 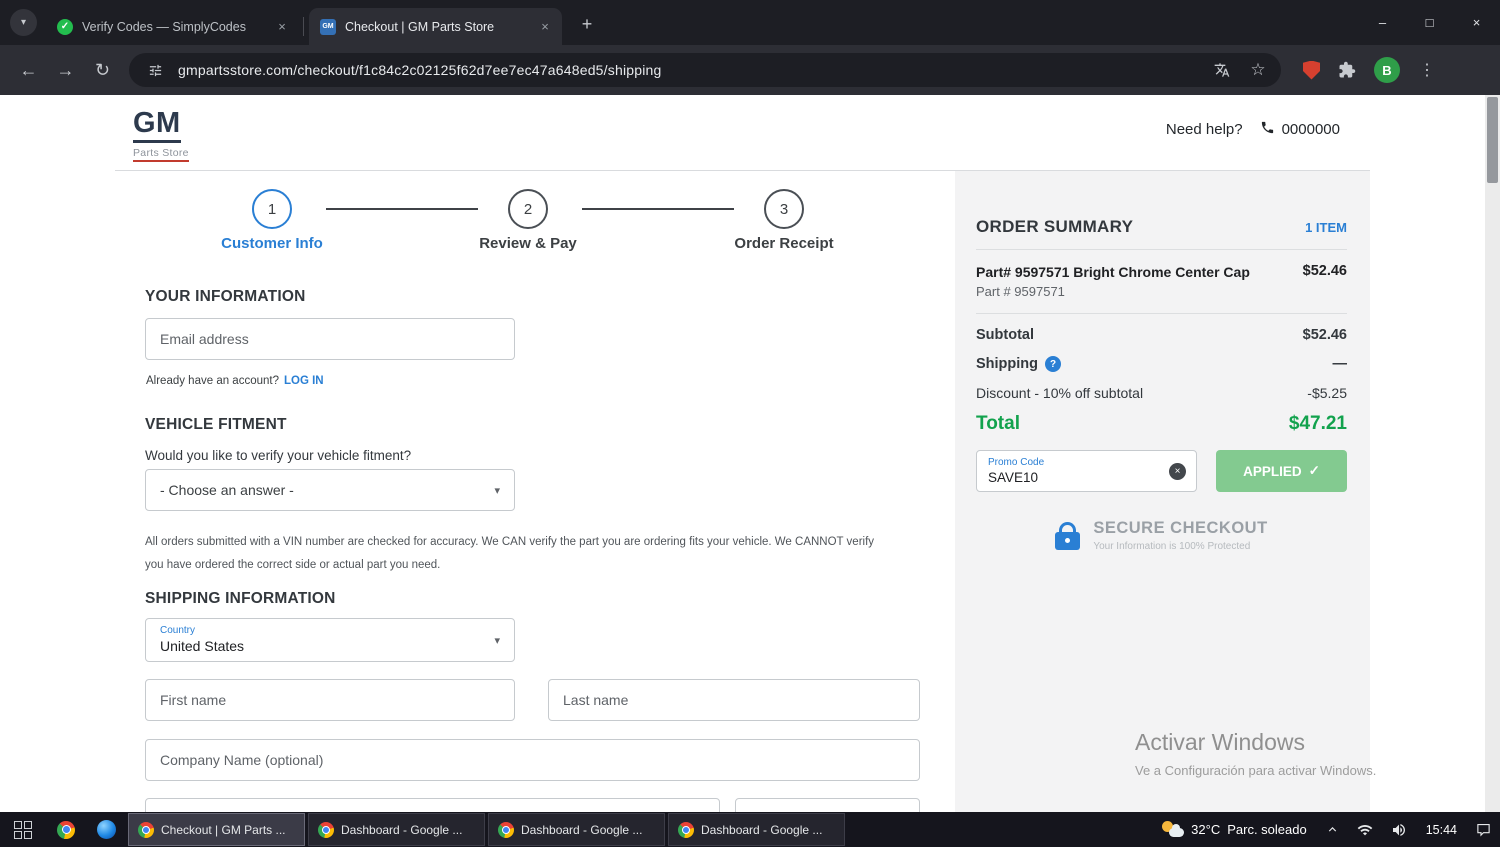 What do you see at coordinates (1253, 129) in the screenshot?
I see `need-help-area: Need help? 0000000` at bounding box center [1253, 129].